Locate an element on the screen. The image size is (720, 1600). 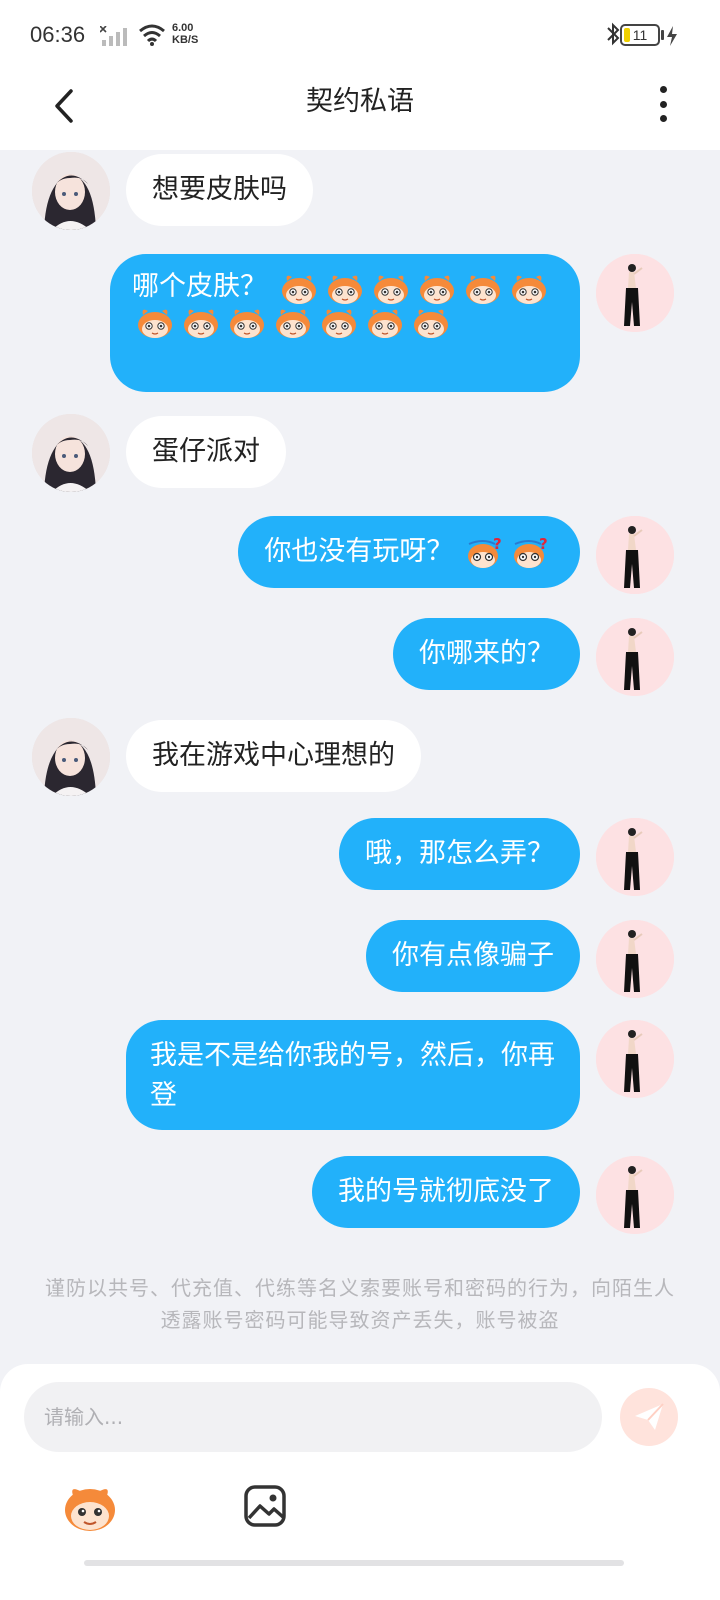
emoji-button is located at coordinates (90, 1508).